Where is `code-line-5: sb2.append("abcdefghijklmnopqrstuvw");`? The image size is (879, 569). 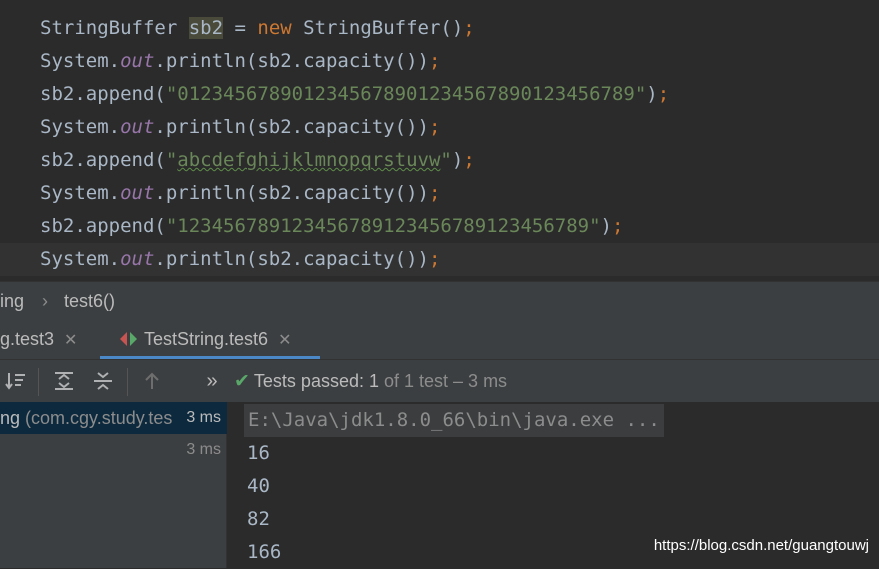 code-line-5: sb2.append("abcdefghijklmnopqrstuvw"); is located at coordinates (257, 160).